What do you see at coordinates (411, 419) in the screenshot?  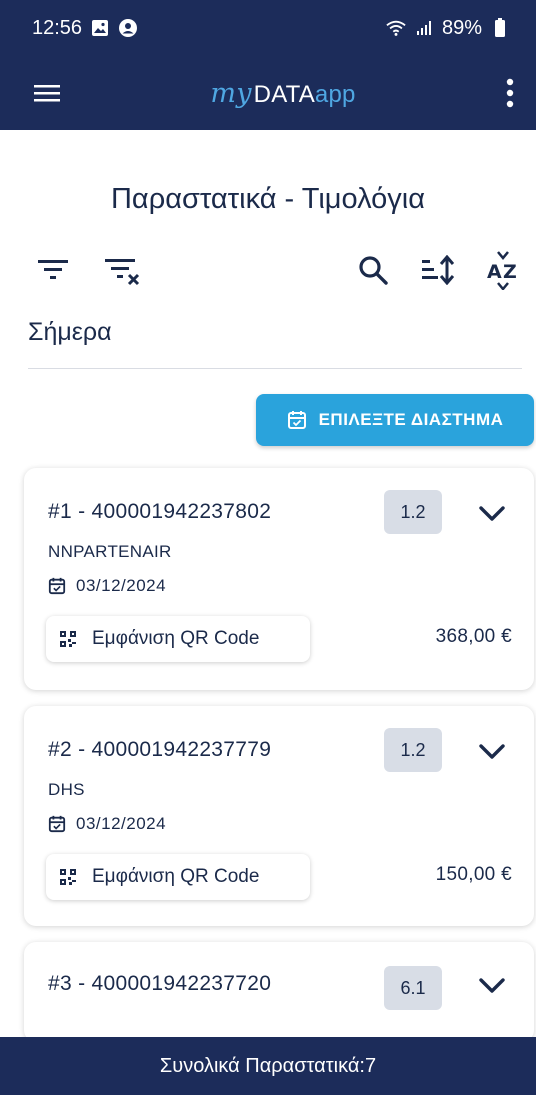 I see `select-period-label: ΕΠΙΛΕΞΤΕ ΔΙΑΣΤΗΜΑ` at bounding box center [411, 419].